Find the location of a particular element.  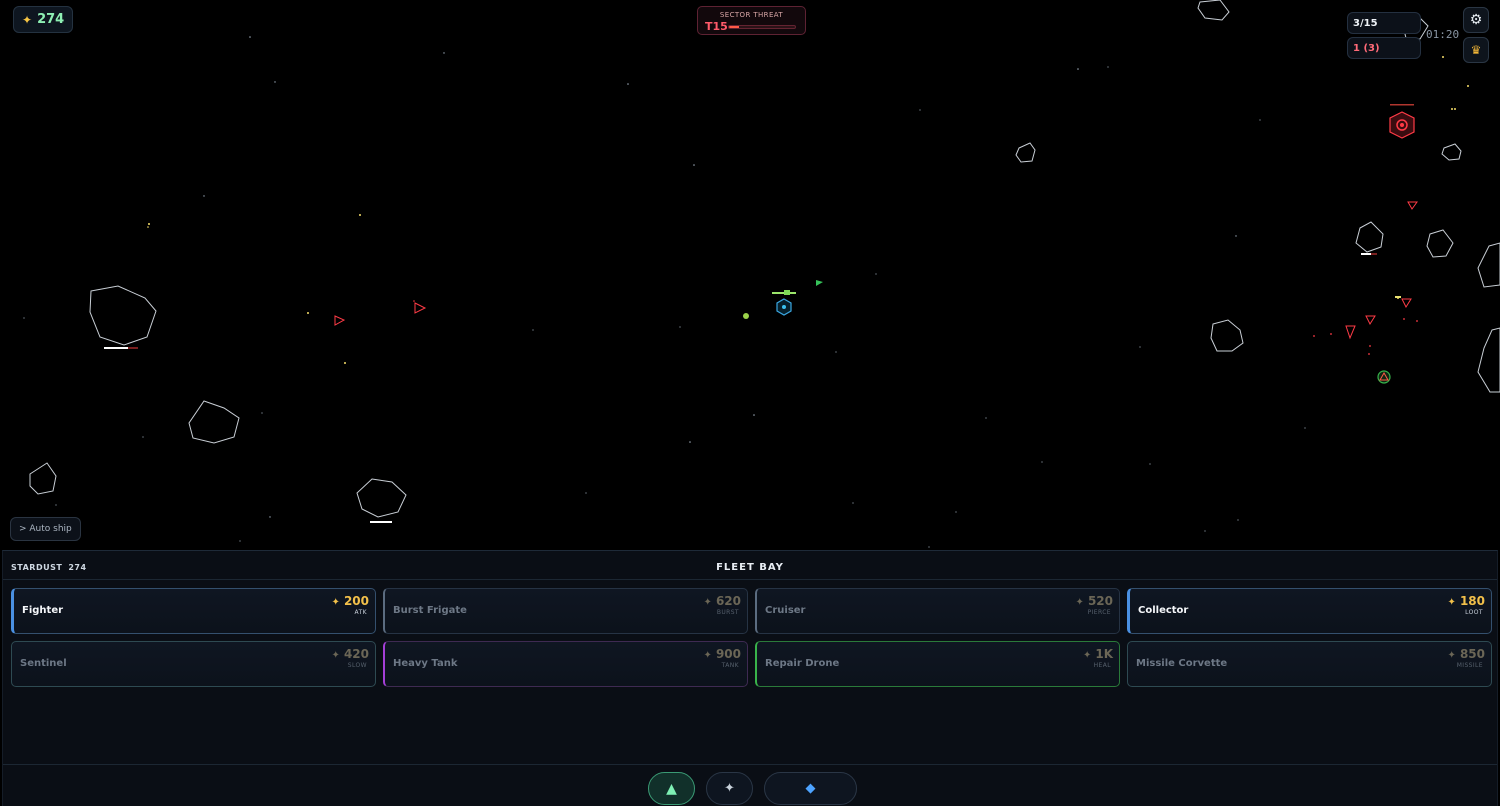

settings-button: ⚙ is located at coordinates (1476, 20).